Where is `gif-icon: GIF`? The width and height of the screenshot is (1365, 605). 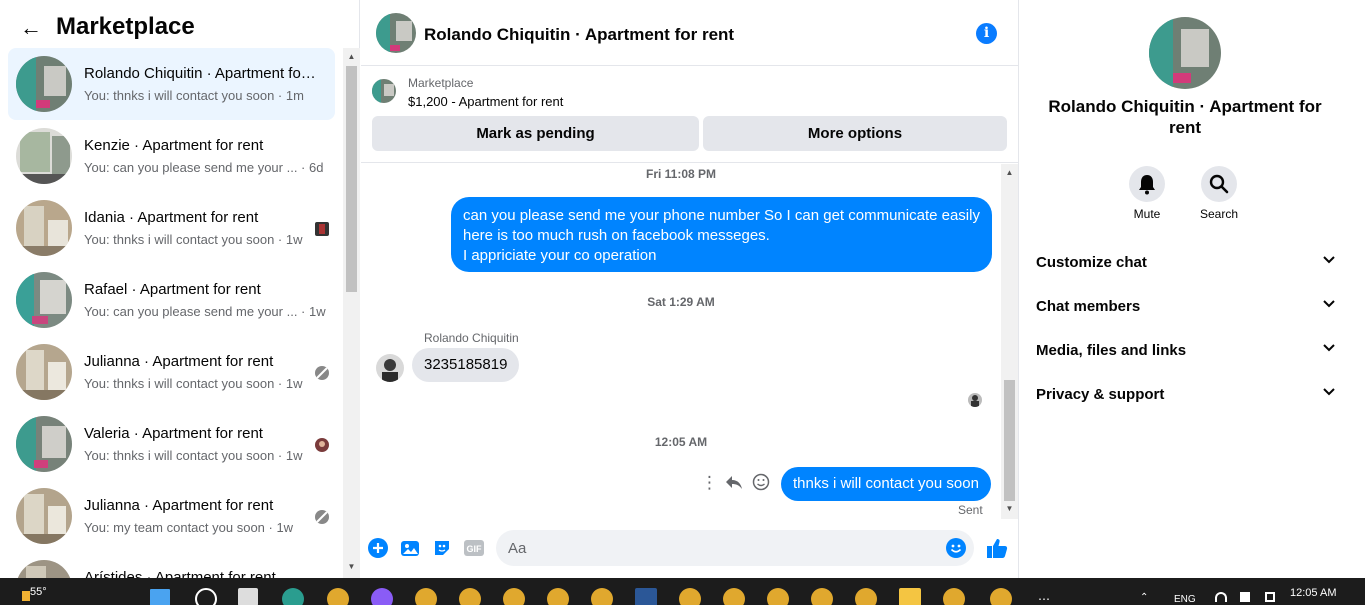 gif-icon: GIF is located at coordinates (473, 548).